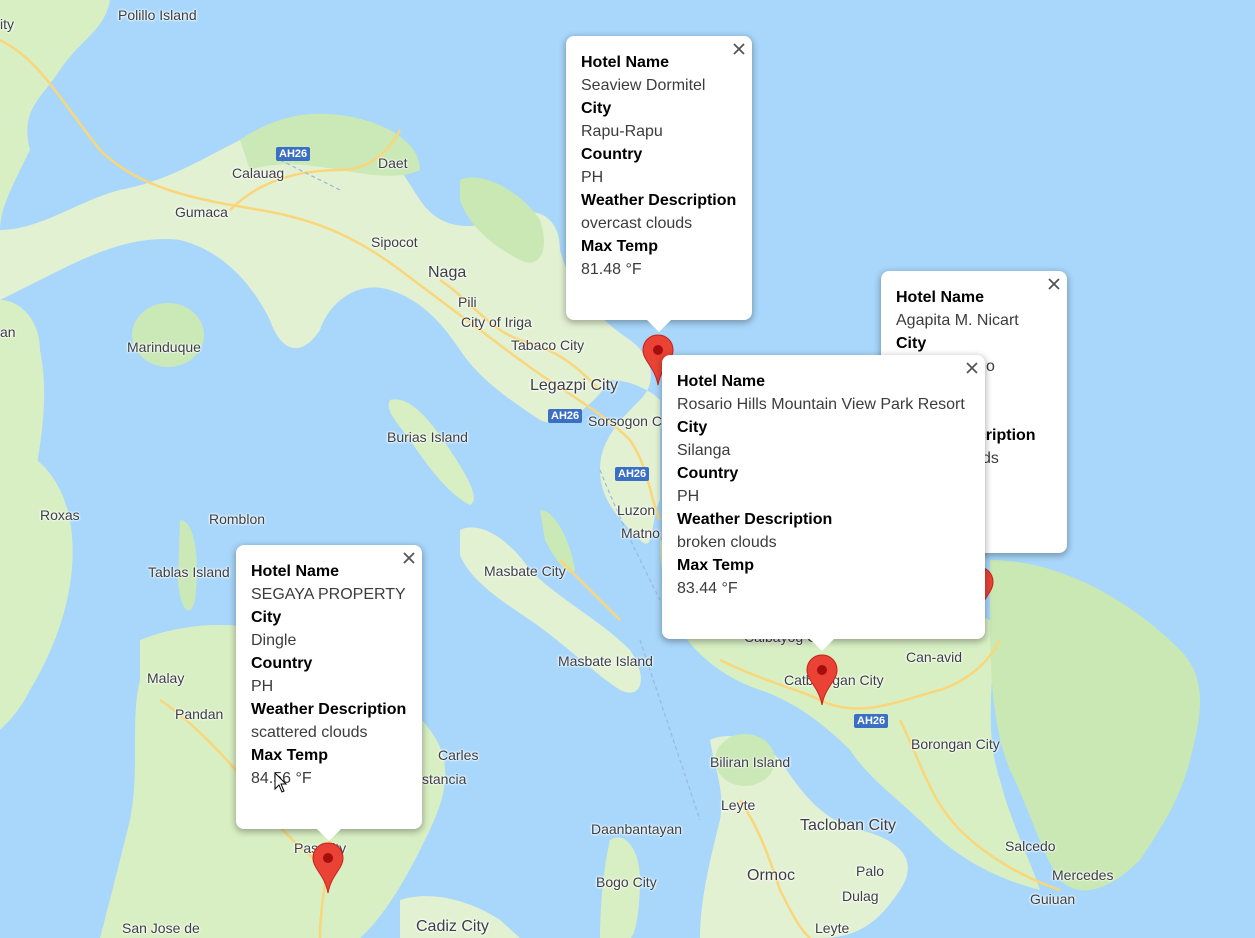 This screenshot has height=938, width=1255. What do you see at coordinates (707, 588) in the screenshot?
I see `max-temp-value: 83.44 °F` at bounding box center [707, 588].